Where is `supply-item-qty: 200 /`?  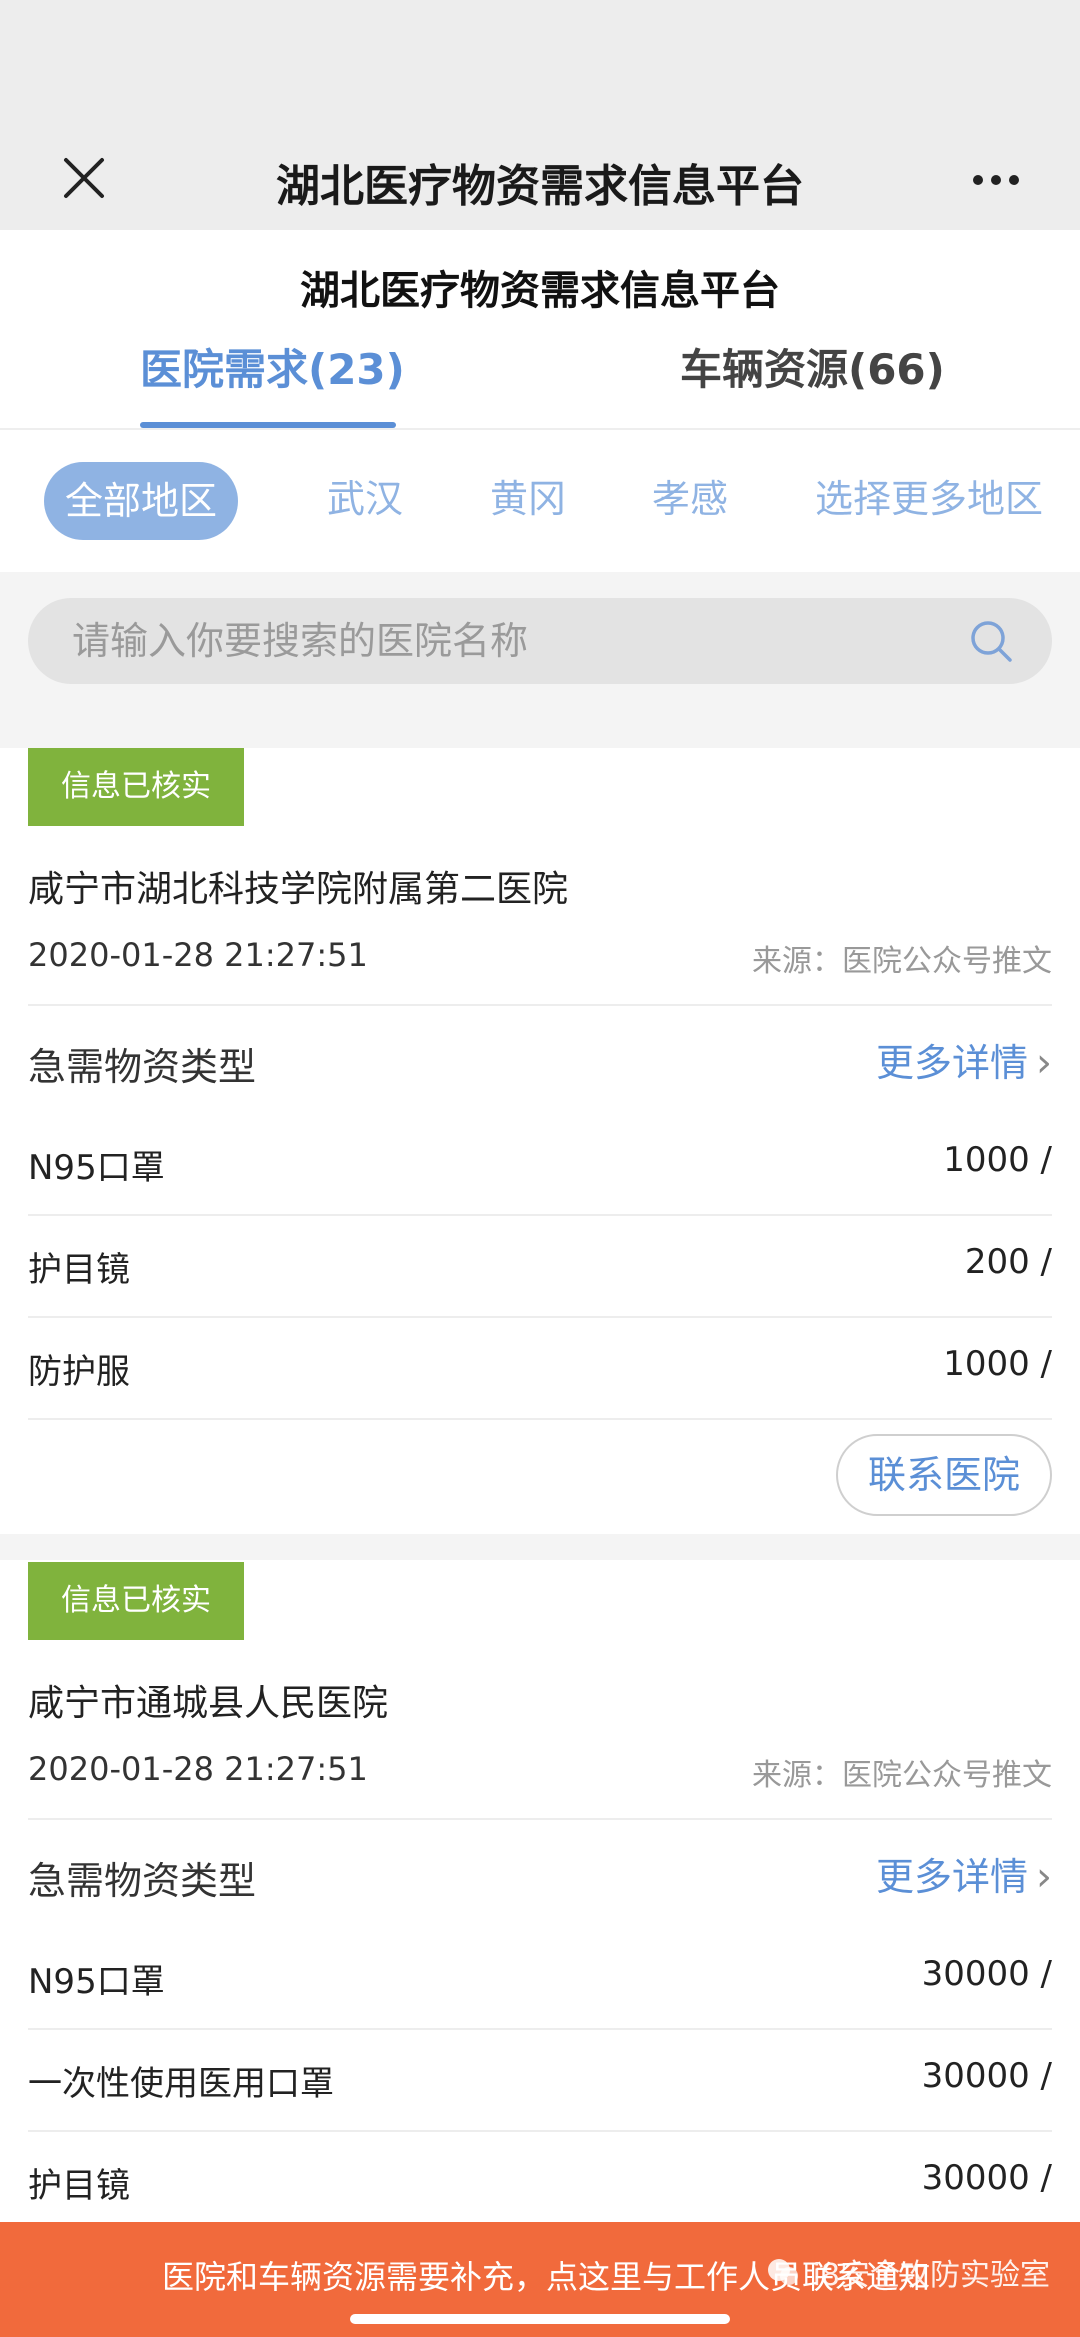 supply-item-qty: 200 / is located at coordinates (1008, 1262).